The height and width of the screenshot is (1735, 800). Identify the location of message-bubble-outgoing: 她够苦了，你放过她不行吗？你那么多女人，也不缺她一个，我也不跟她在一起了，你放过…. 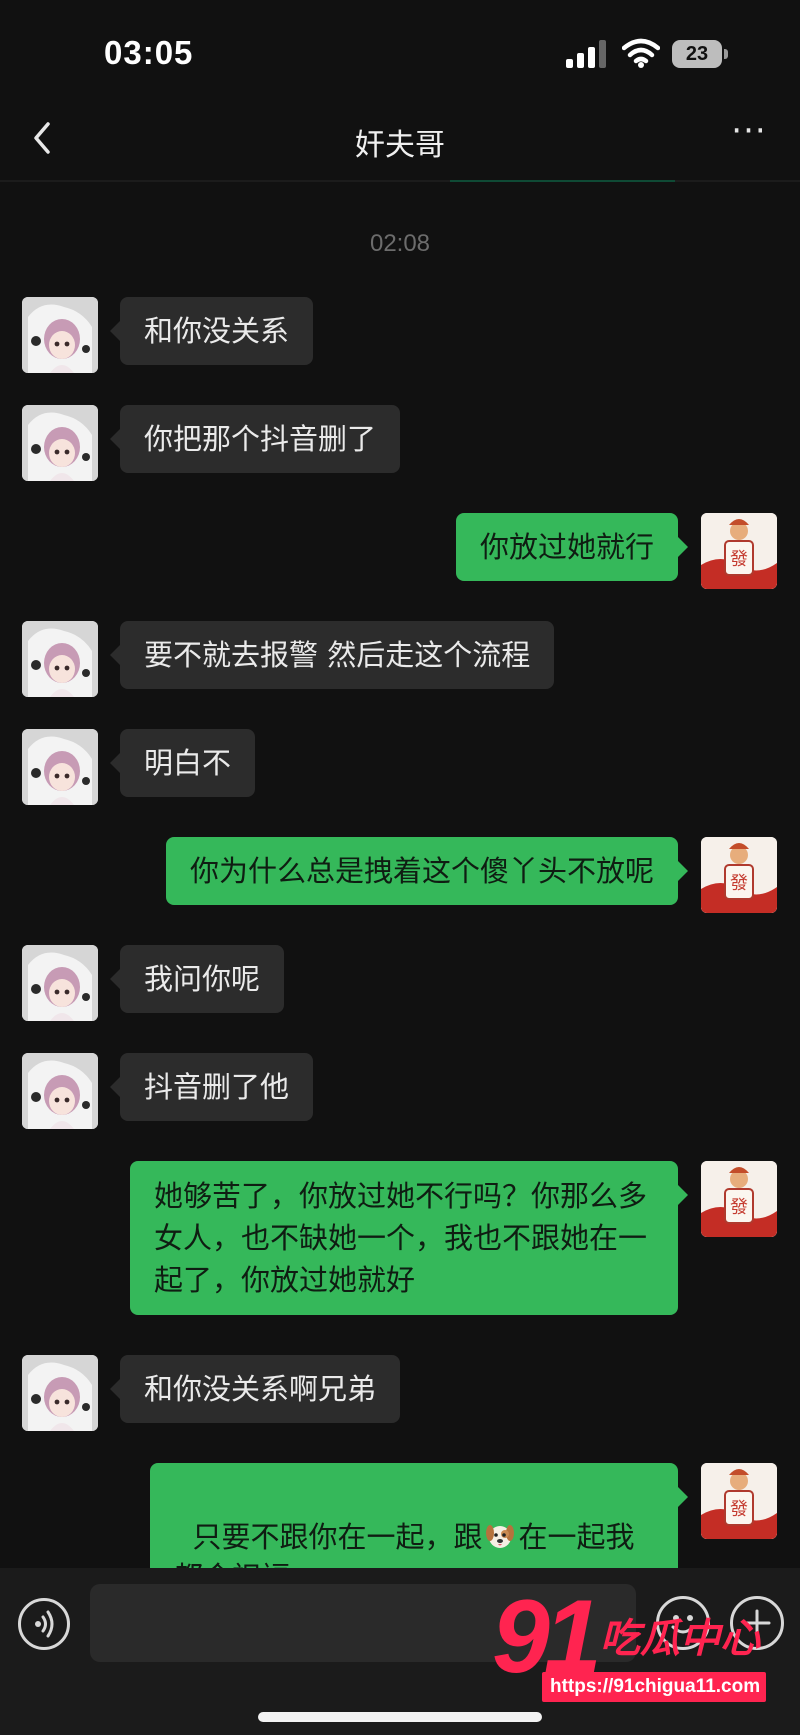
(409, 1238).